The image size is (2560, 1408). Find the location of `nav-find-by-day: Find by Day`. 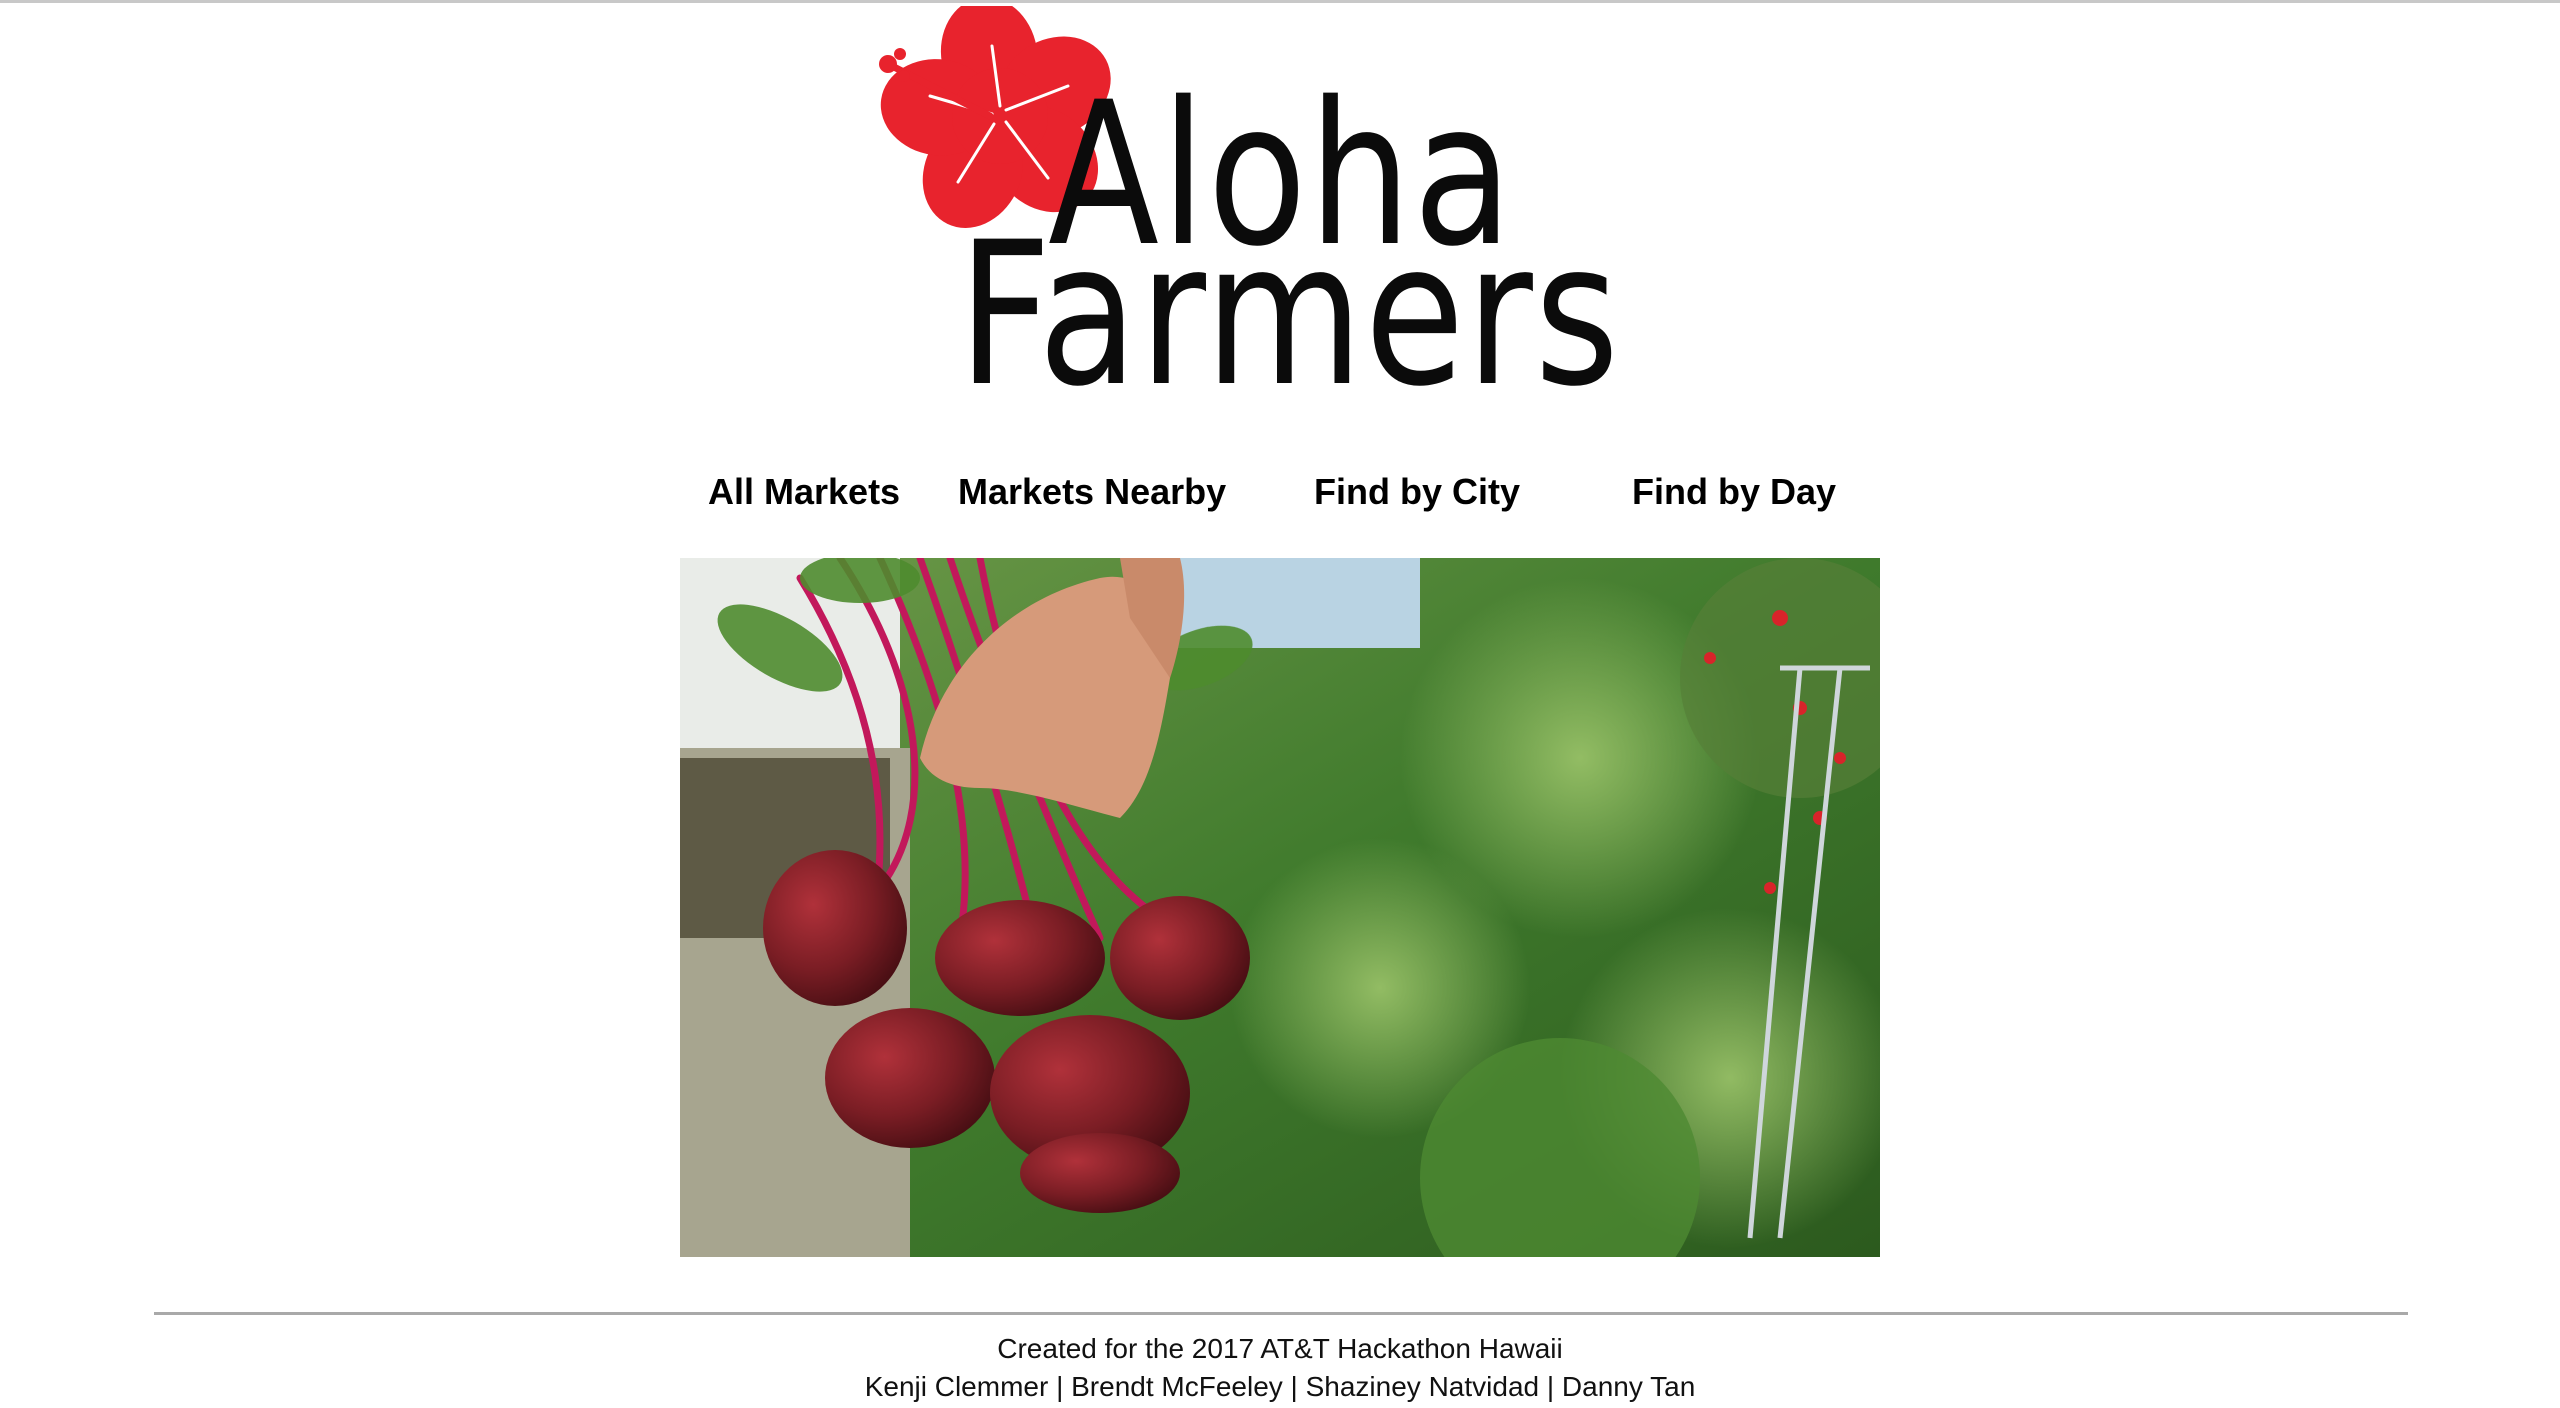

nav-find-by-day: Find by Day is located at coordinates (1734, 492).